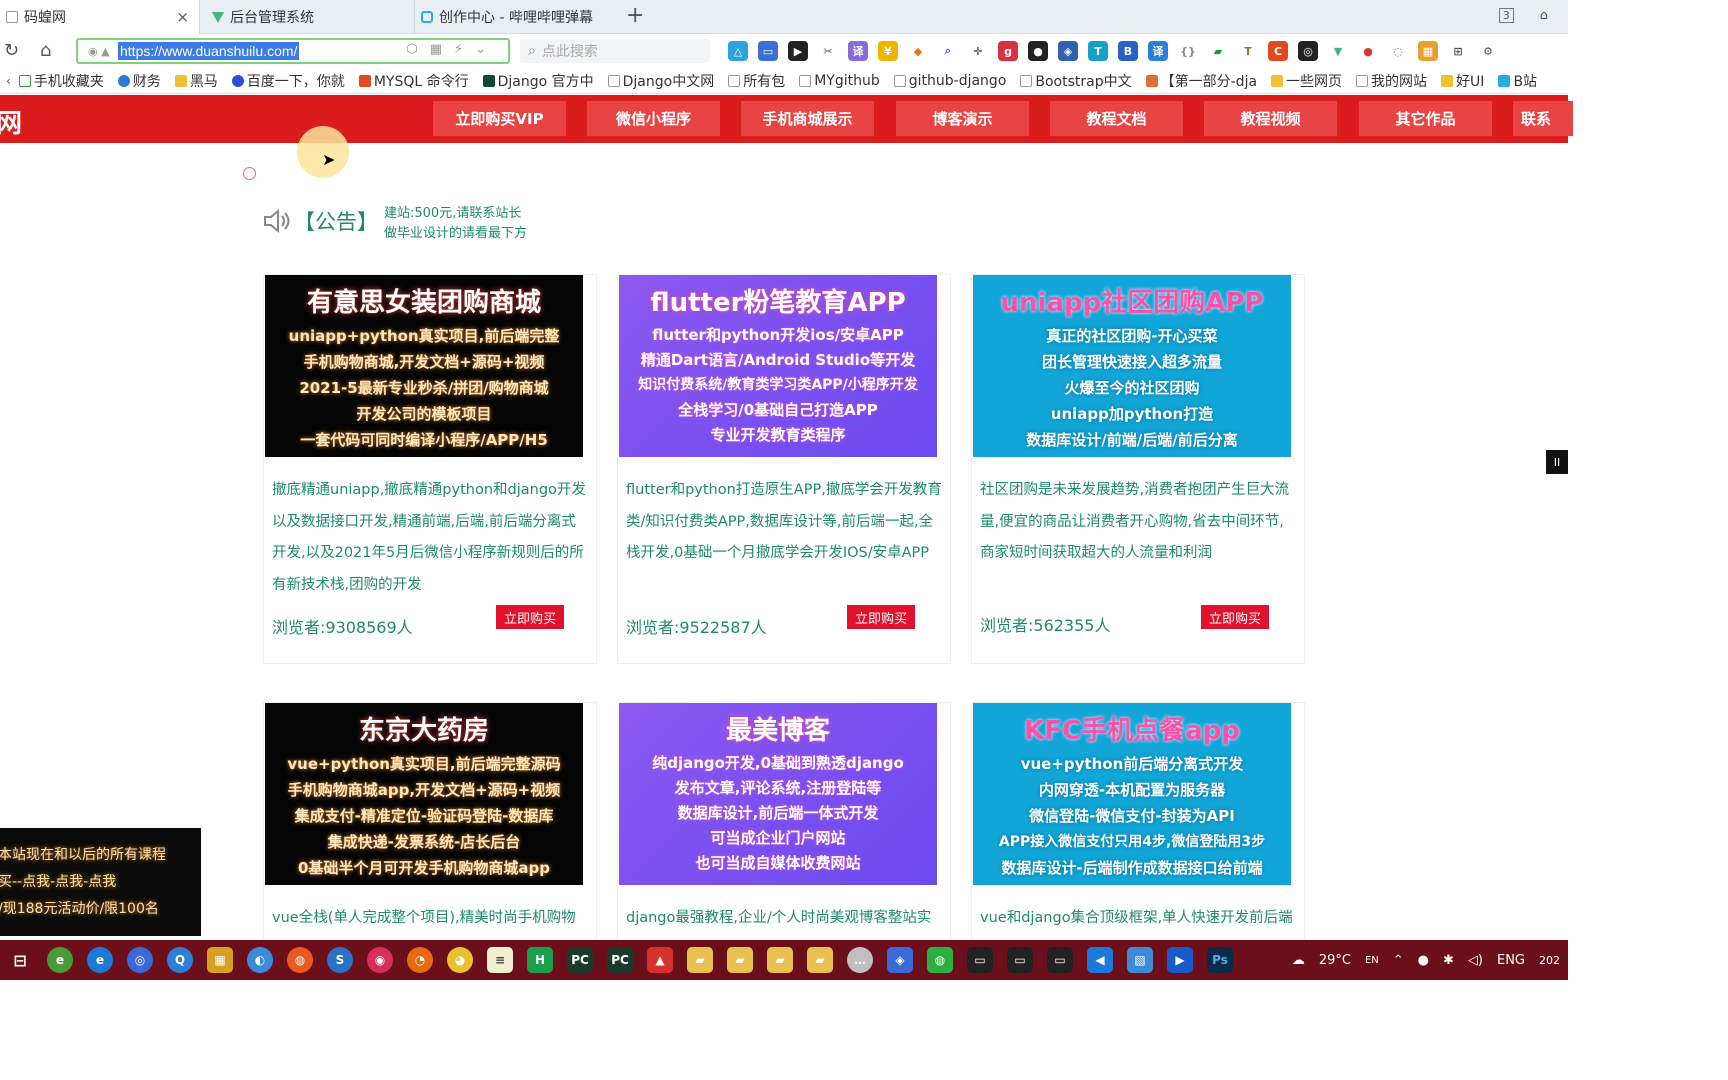 Image resolution: width=1728 pixels, height=1080 pixels. What do you see at coordinates (940, 960) in the screenshot?
I see `wechat-icon: ◍` at bounding box center [940, 960].